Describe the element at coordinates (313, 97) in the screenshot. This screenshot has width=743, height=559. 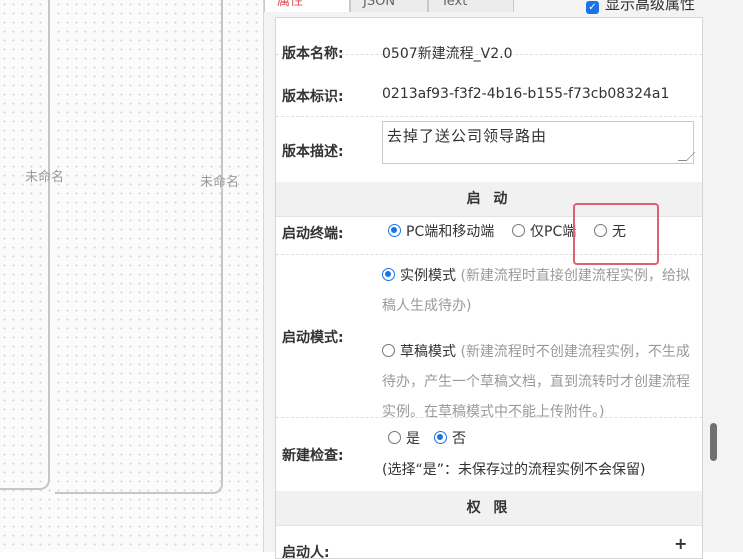
I see `version-id-label: 版本标识:` at that location.